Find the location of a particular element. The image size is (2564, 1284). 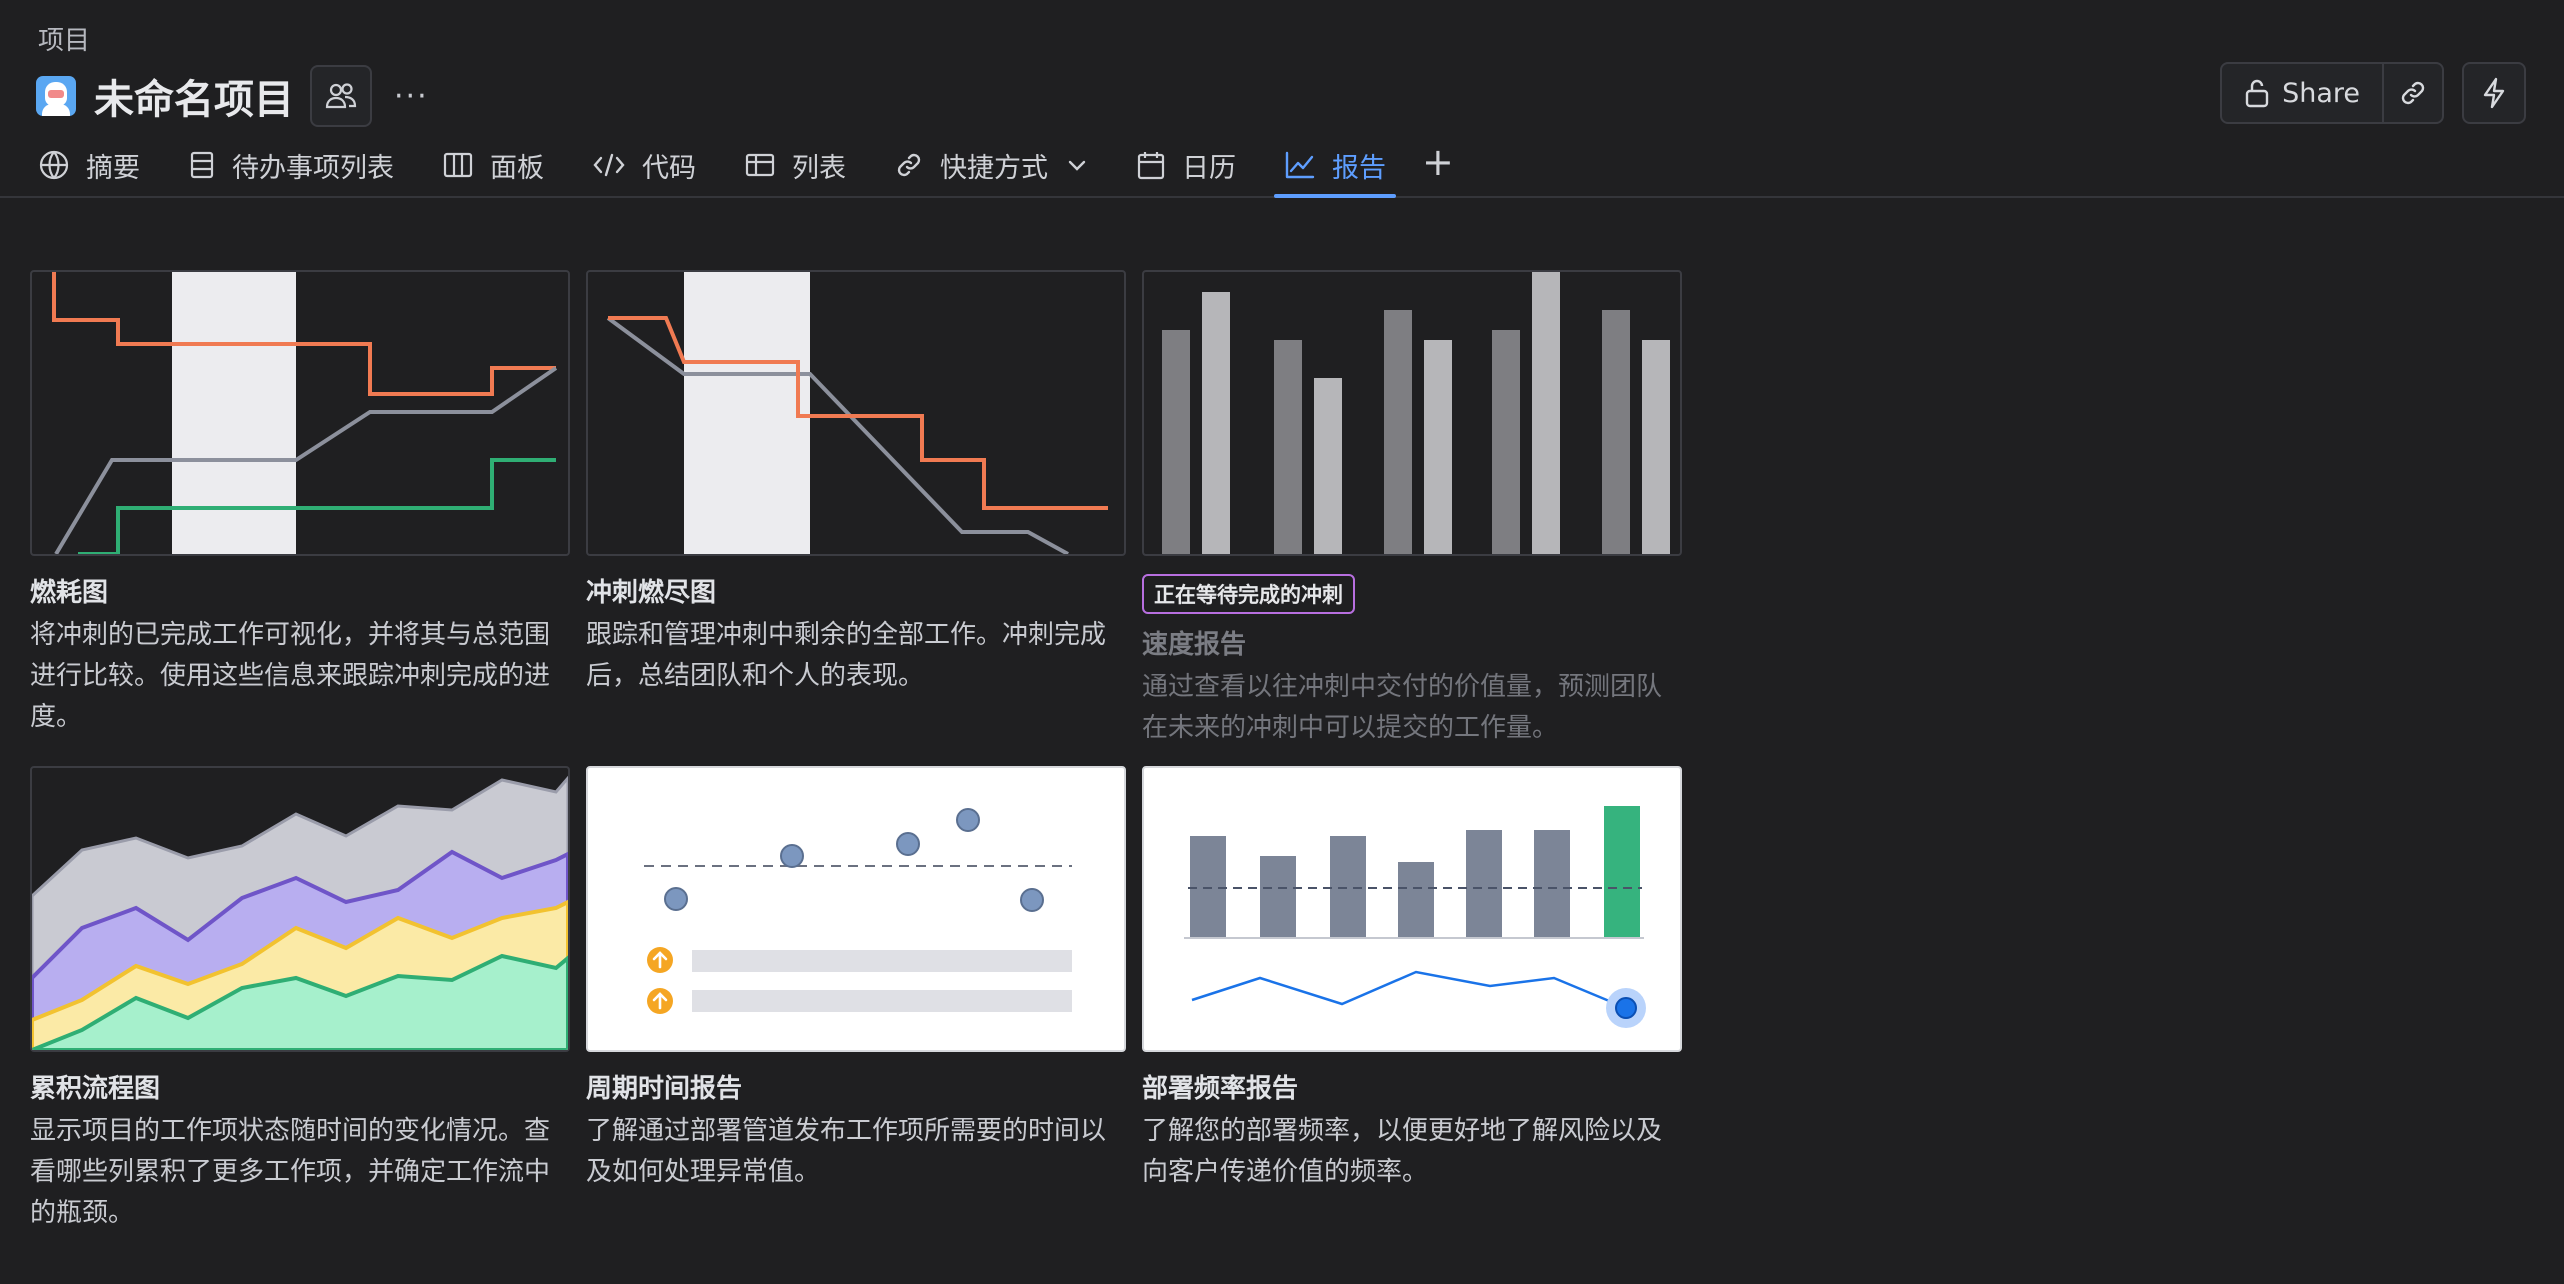

tab-code: 代码 is located at coordinates (644, 165).